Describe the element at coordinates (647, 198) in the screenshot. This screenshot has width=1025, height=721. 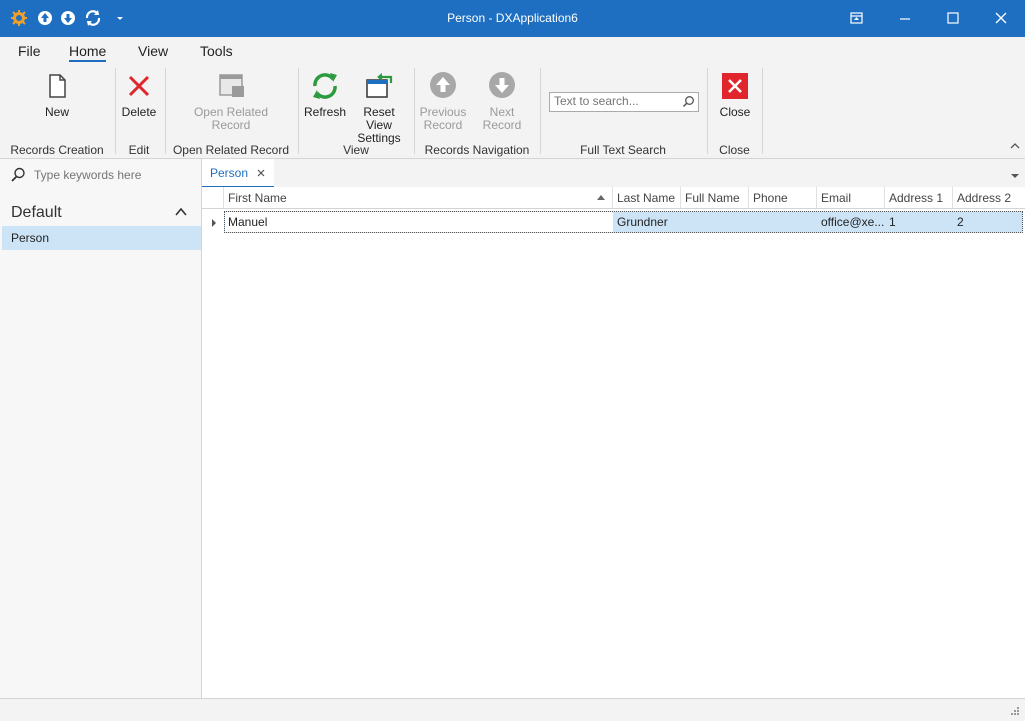
I see `column-header-last-name: Last Name` at that location.